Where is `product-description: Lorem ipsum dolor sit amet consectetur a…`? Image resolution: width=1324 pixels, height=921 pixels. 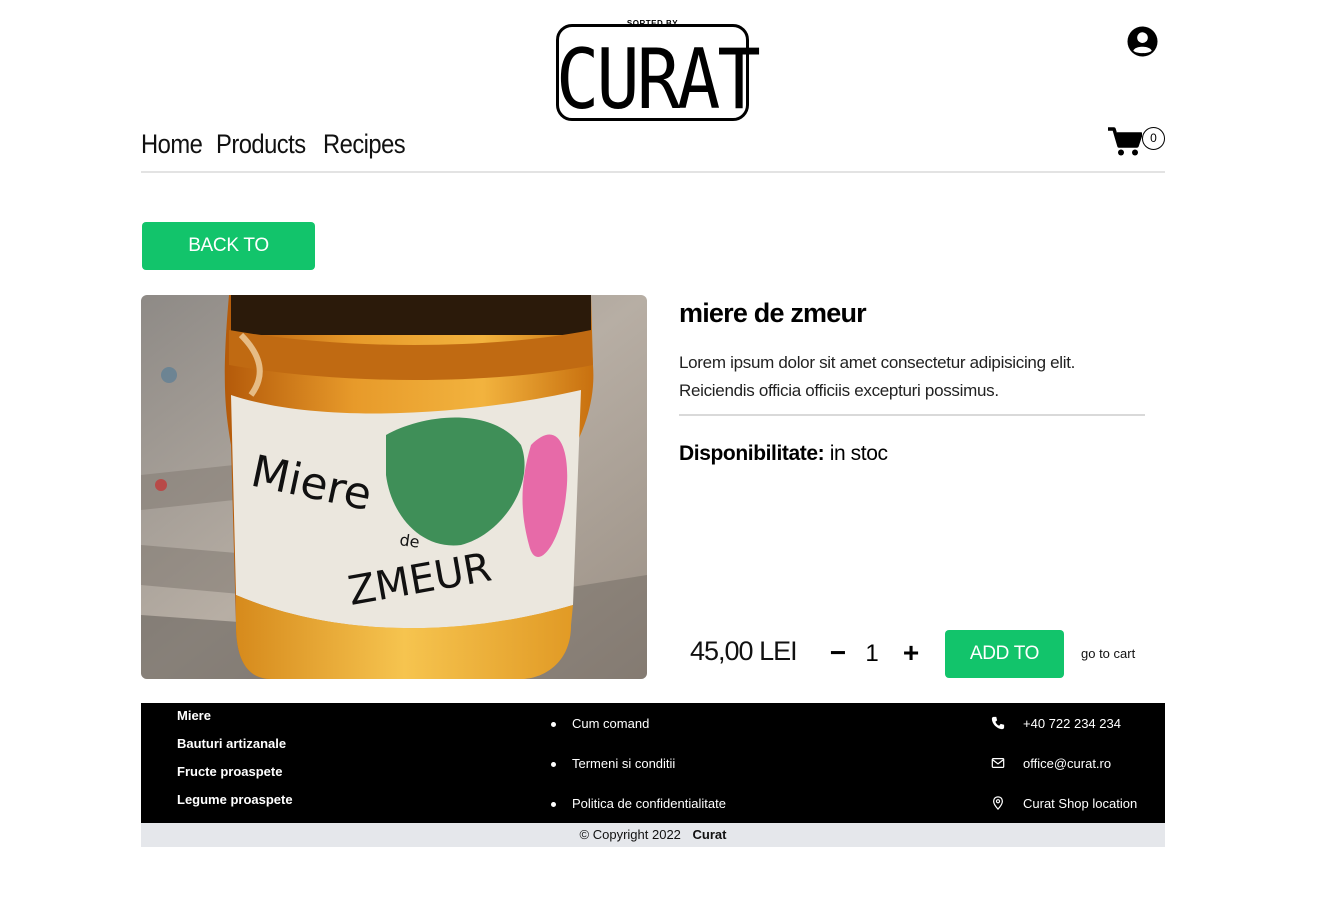 product-description: Lorem ipsum dolor sit amet consectetur a… is located at coordinates (877, 376).